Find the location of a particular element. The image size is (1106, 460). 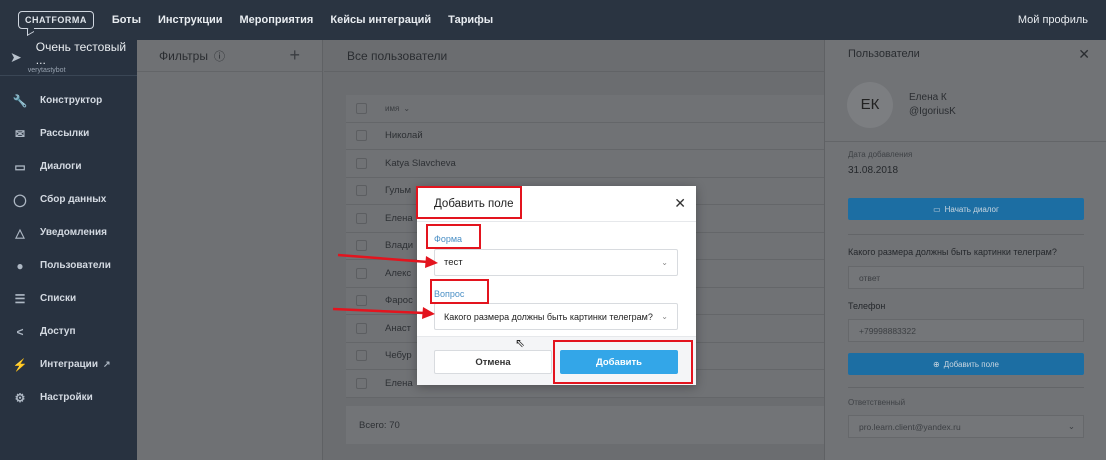

arrow-to-form is located at coordinates (383, 258).